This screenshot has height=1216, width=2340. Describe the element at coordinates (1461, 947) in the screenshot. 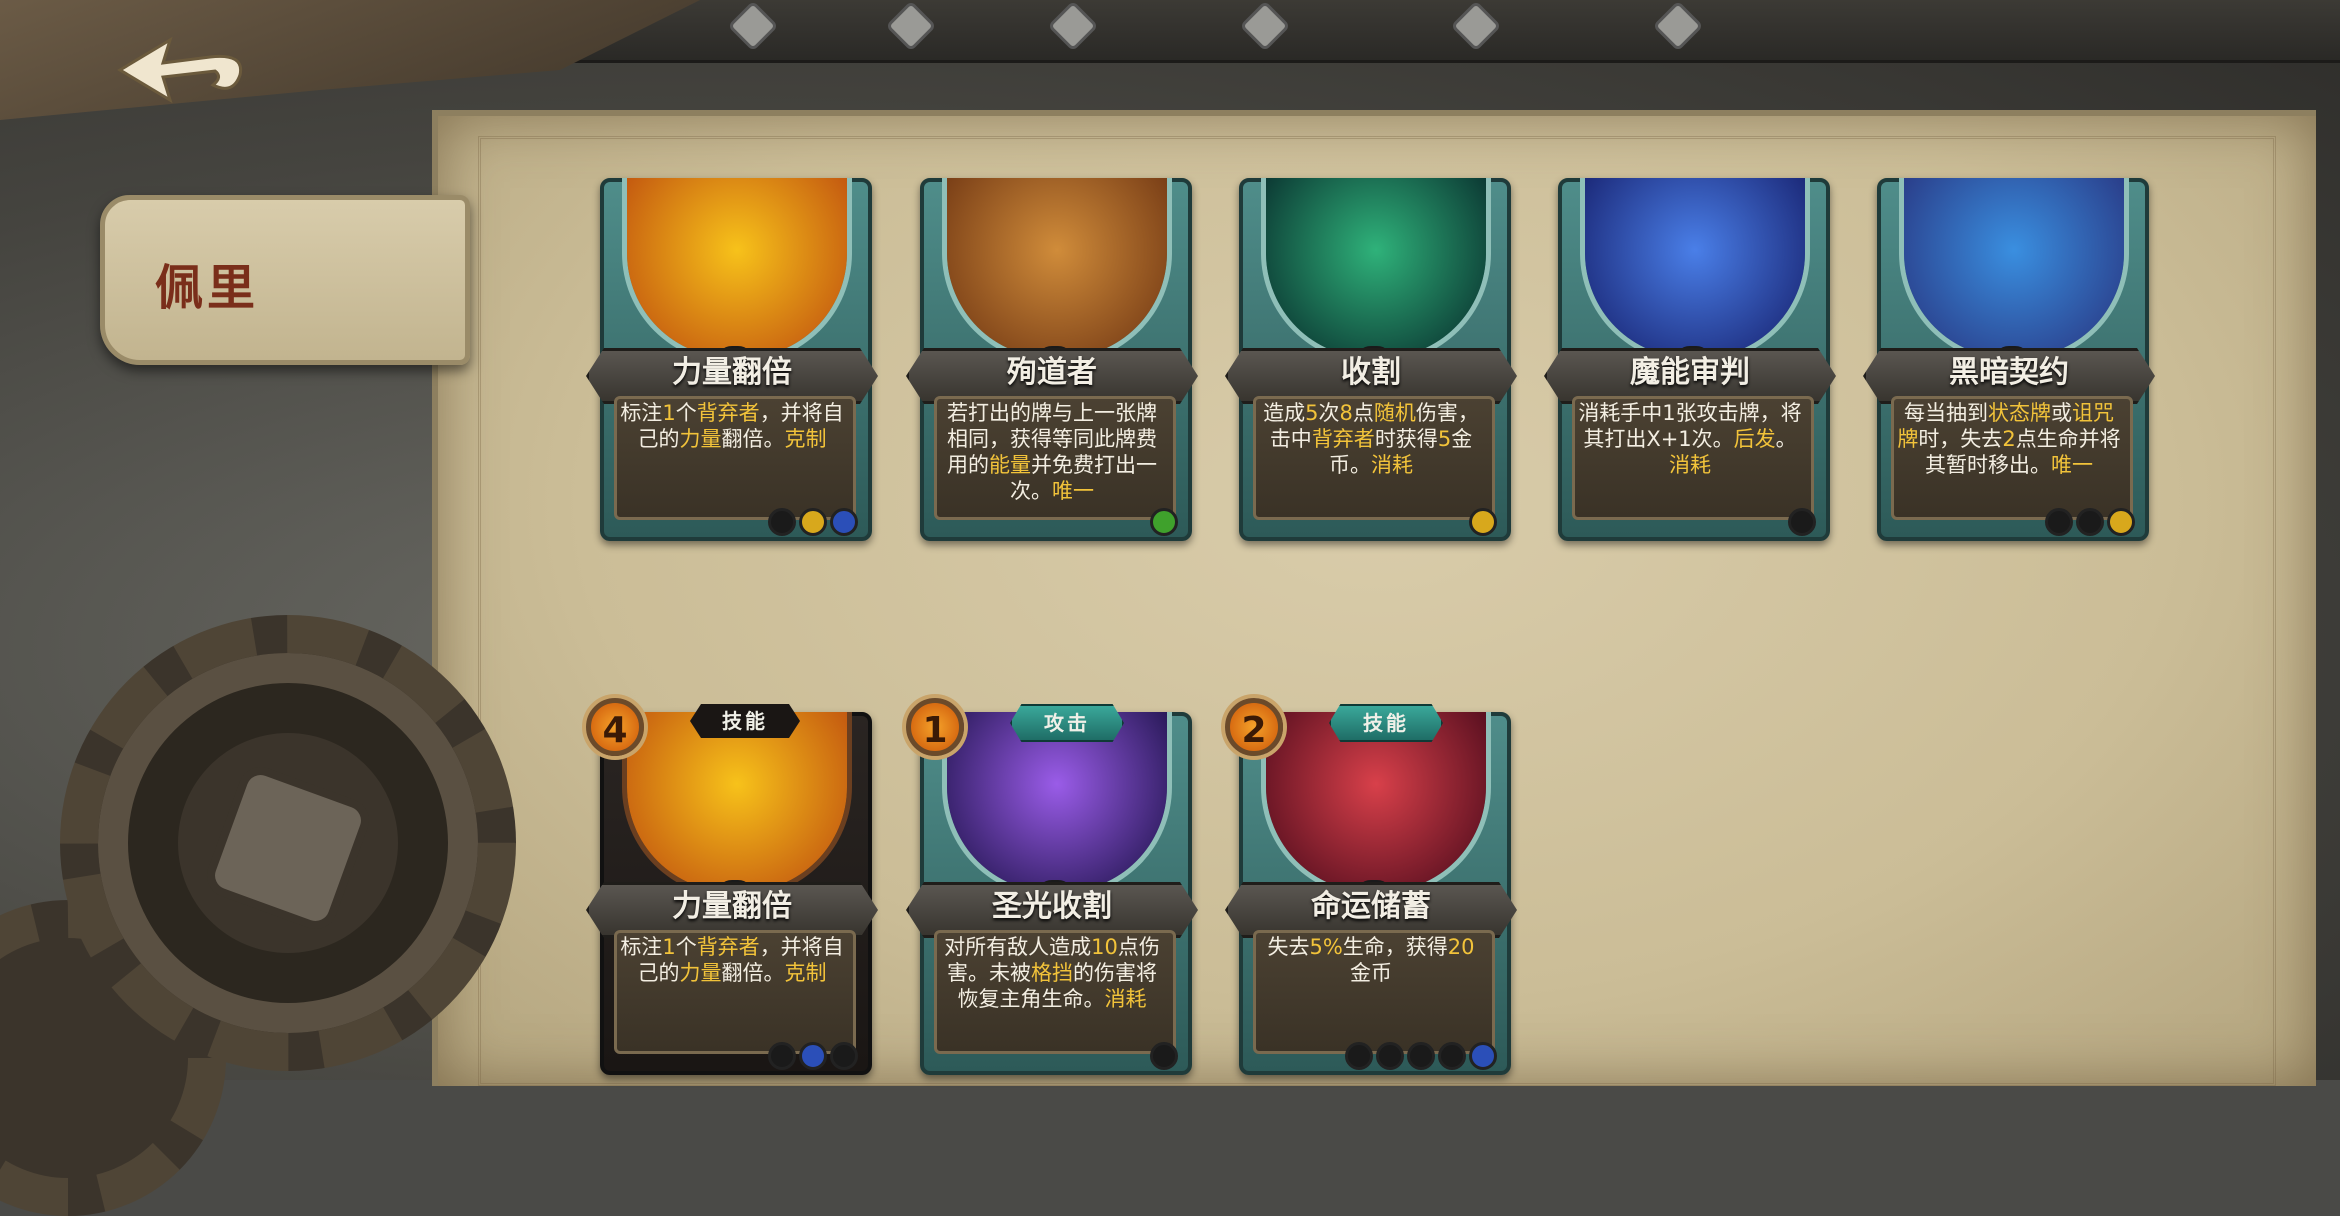

I see `keyword-highlight: 20` at that location.